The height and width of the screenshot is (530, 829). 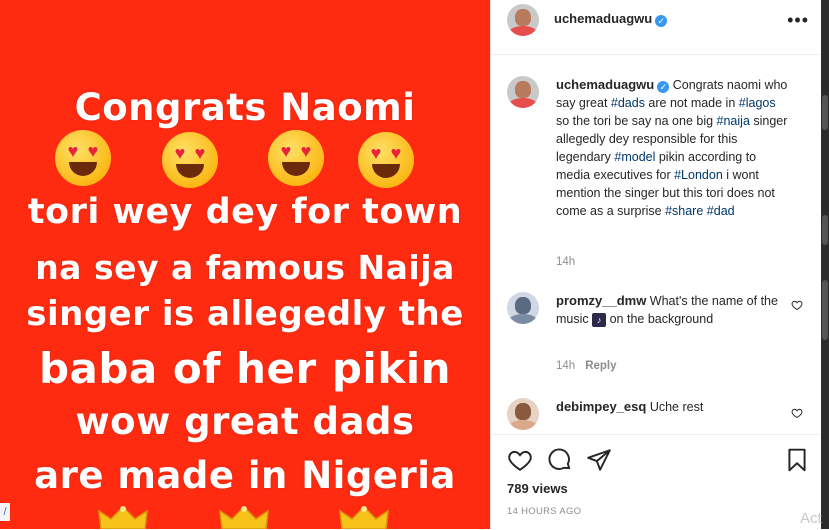 What do you see at coordinates (811, 518) in the screenshot?
I see `activation-watermark: Act` at bounding box center [811, 518].